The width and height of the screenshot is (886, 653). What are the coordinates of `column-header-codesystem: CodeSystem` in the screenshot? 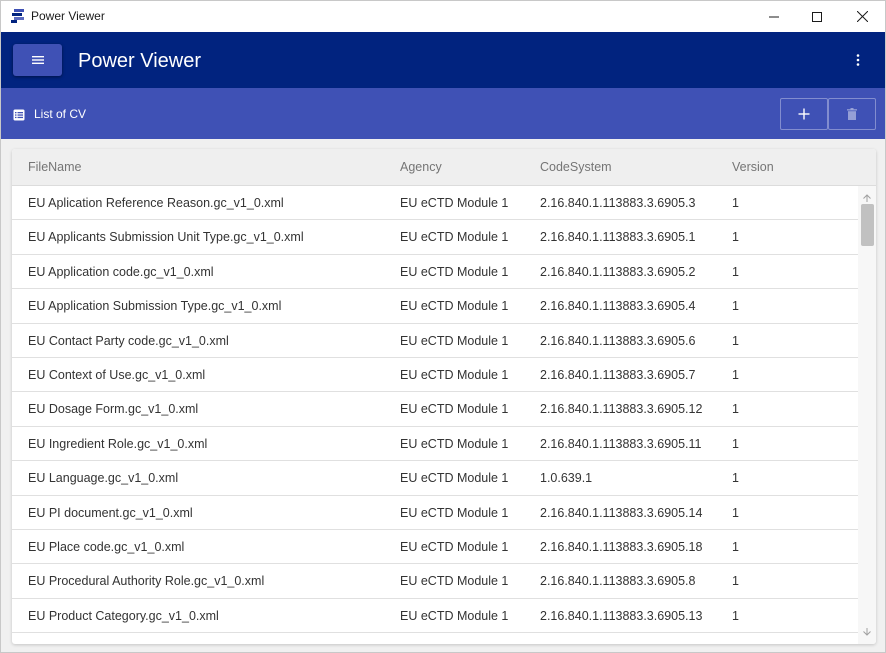 It's located at (576, 167).